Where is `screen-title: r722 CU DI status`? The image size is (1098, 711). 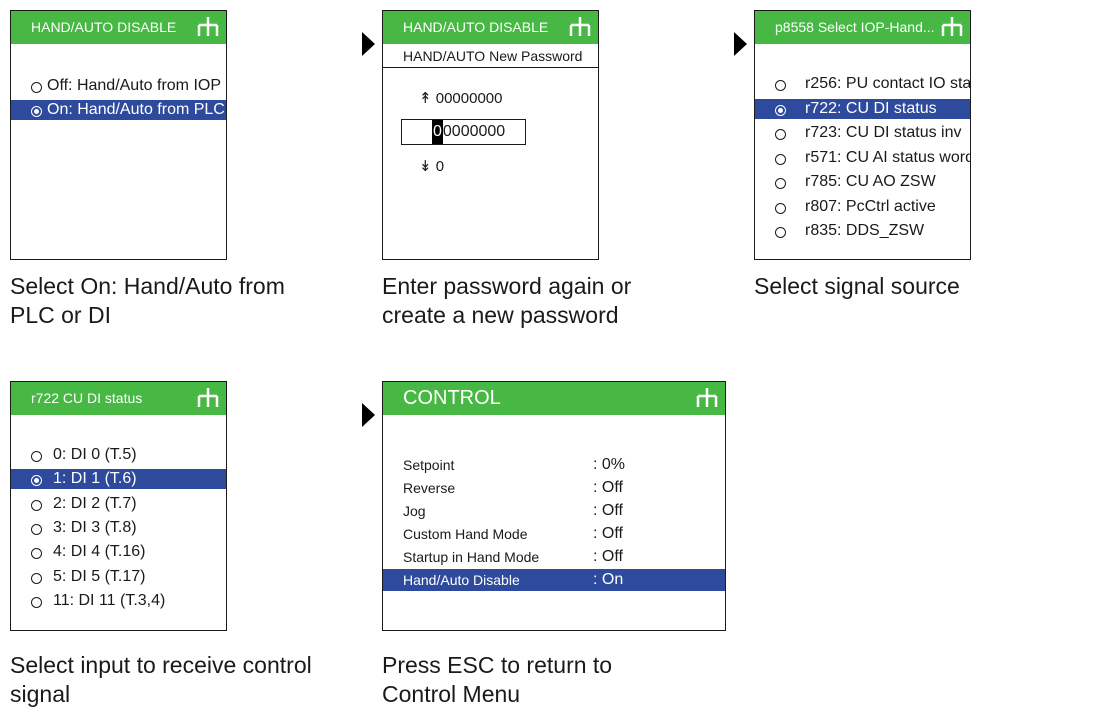 screen-title: r722 CU DI status is located at coordinates (118, 398).